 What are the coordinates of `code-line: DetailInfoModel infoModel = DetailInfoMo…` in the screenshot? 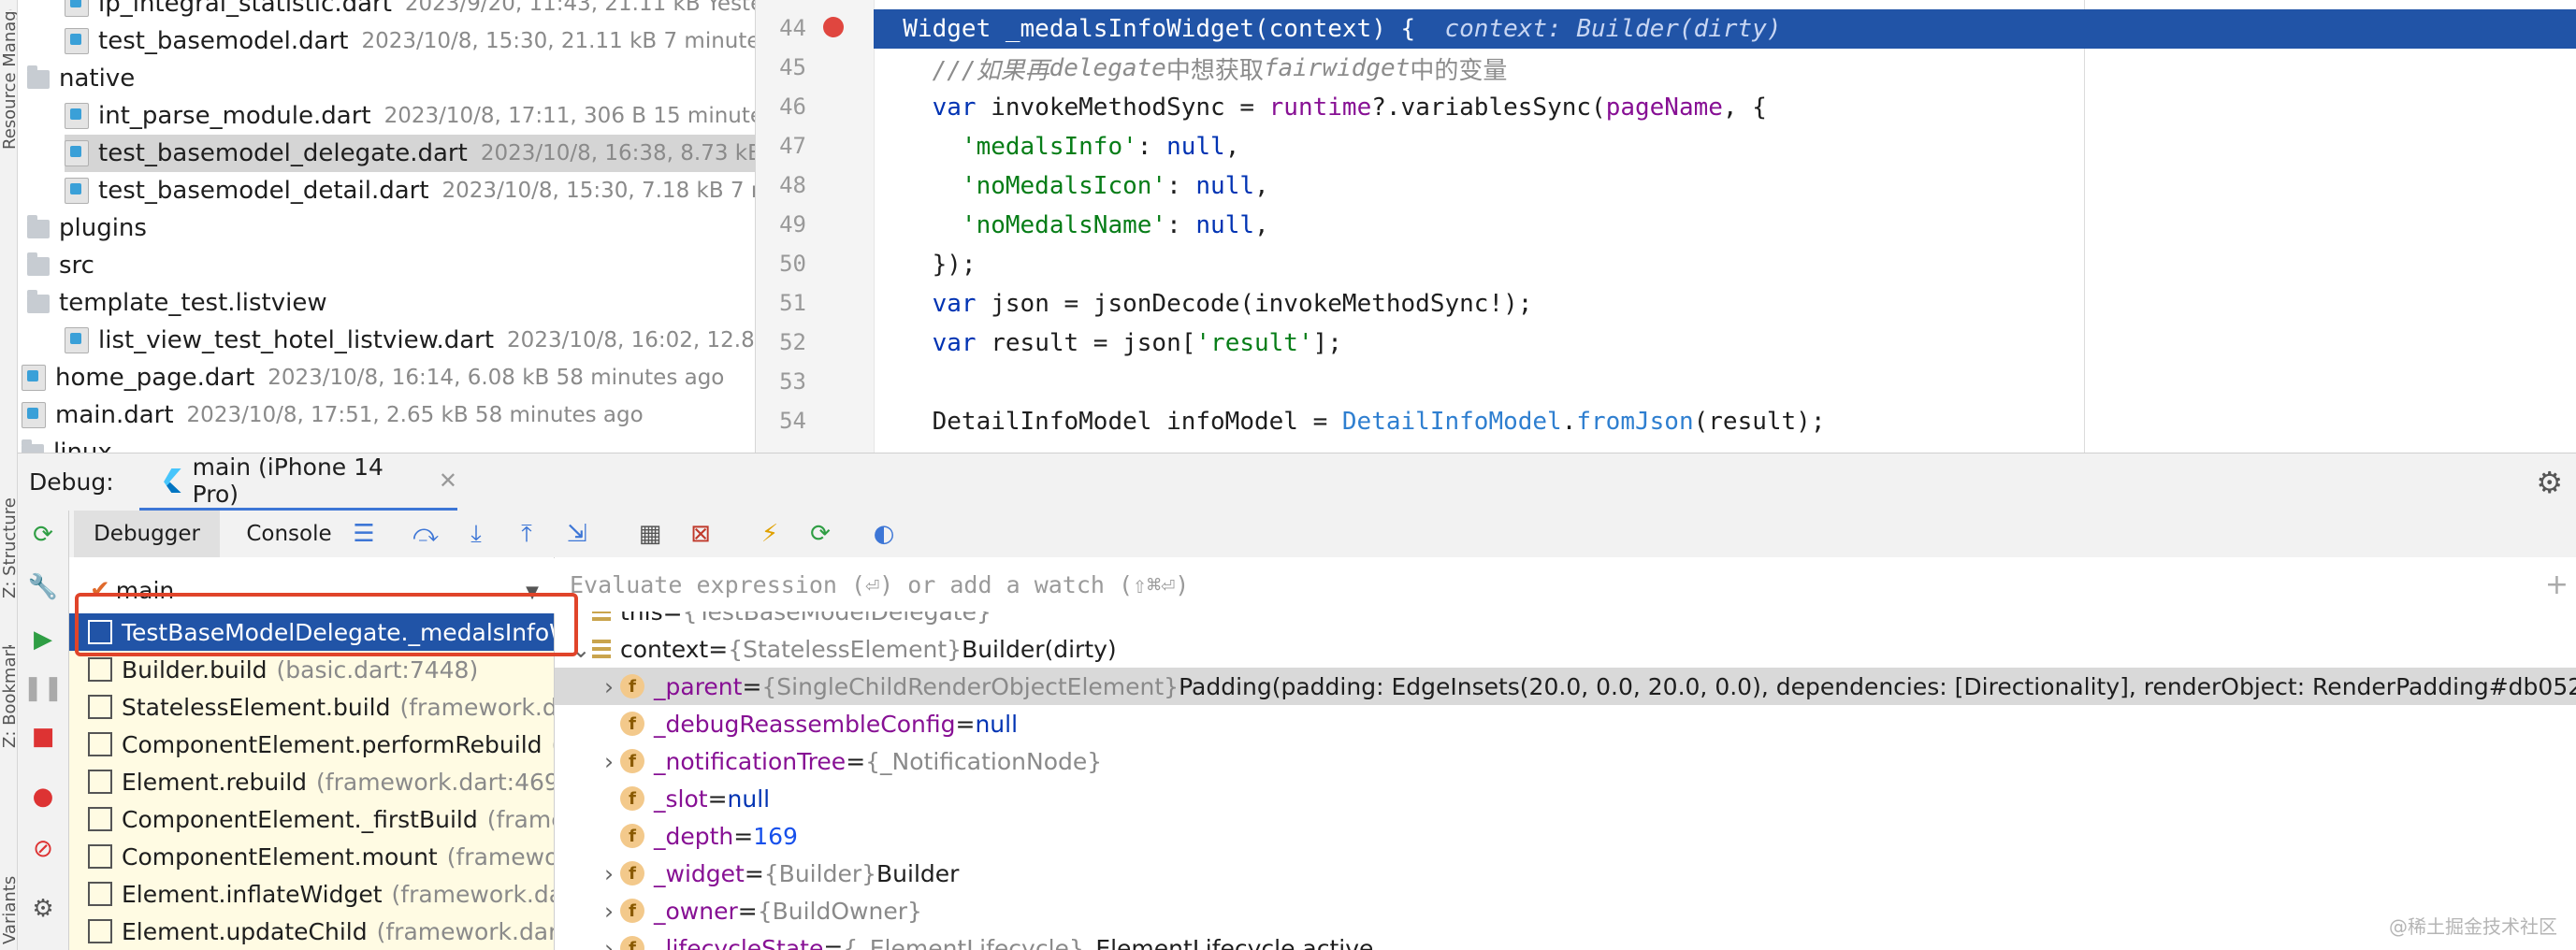 It's located at (1725, 421).